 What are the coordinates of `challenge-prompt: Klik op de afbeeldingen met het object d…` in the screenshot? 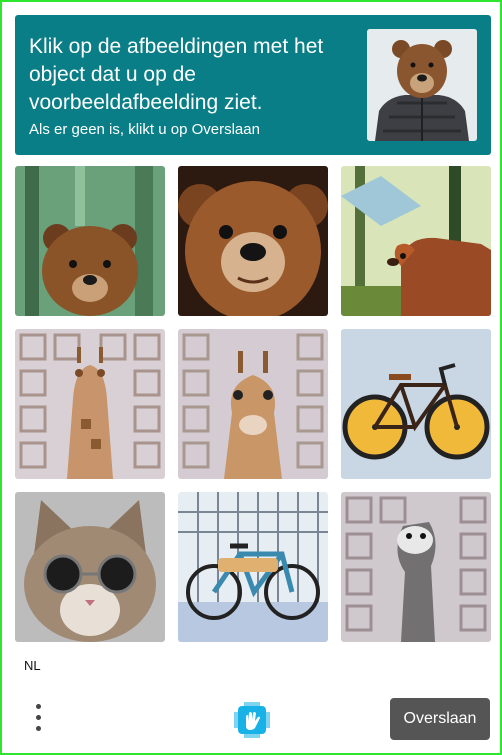 It's located at (176, 74).